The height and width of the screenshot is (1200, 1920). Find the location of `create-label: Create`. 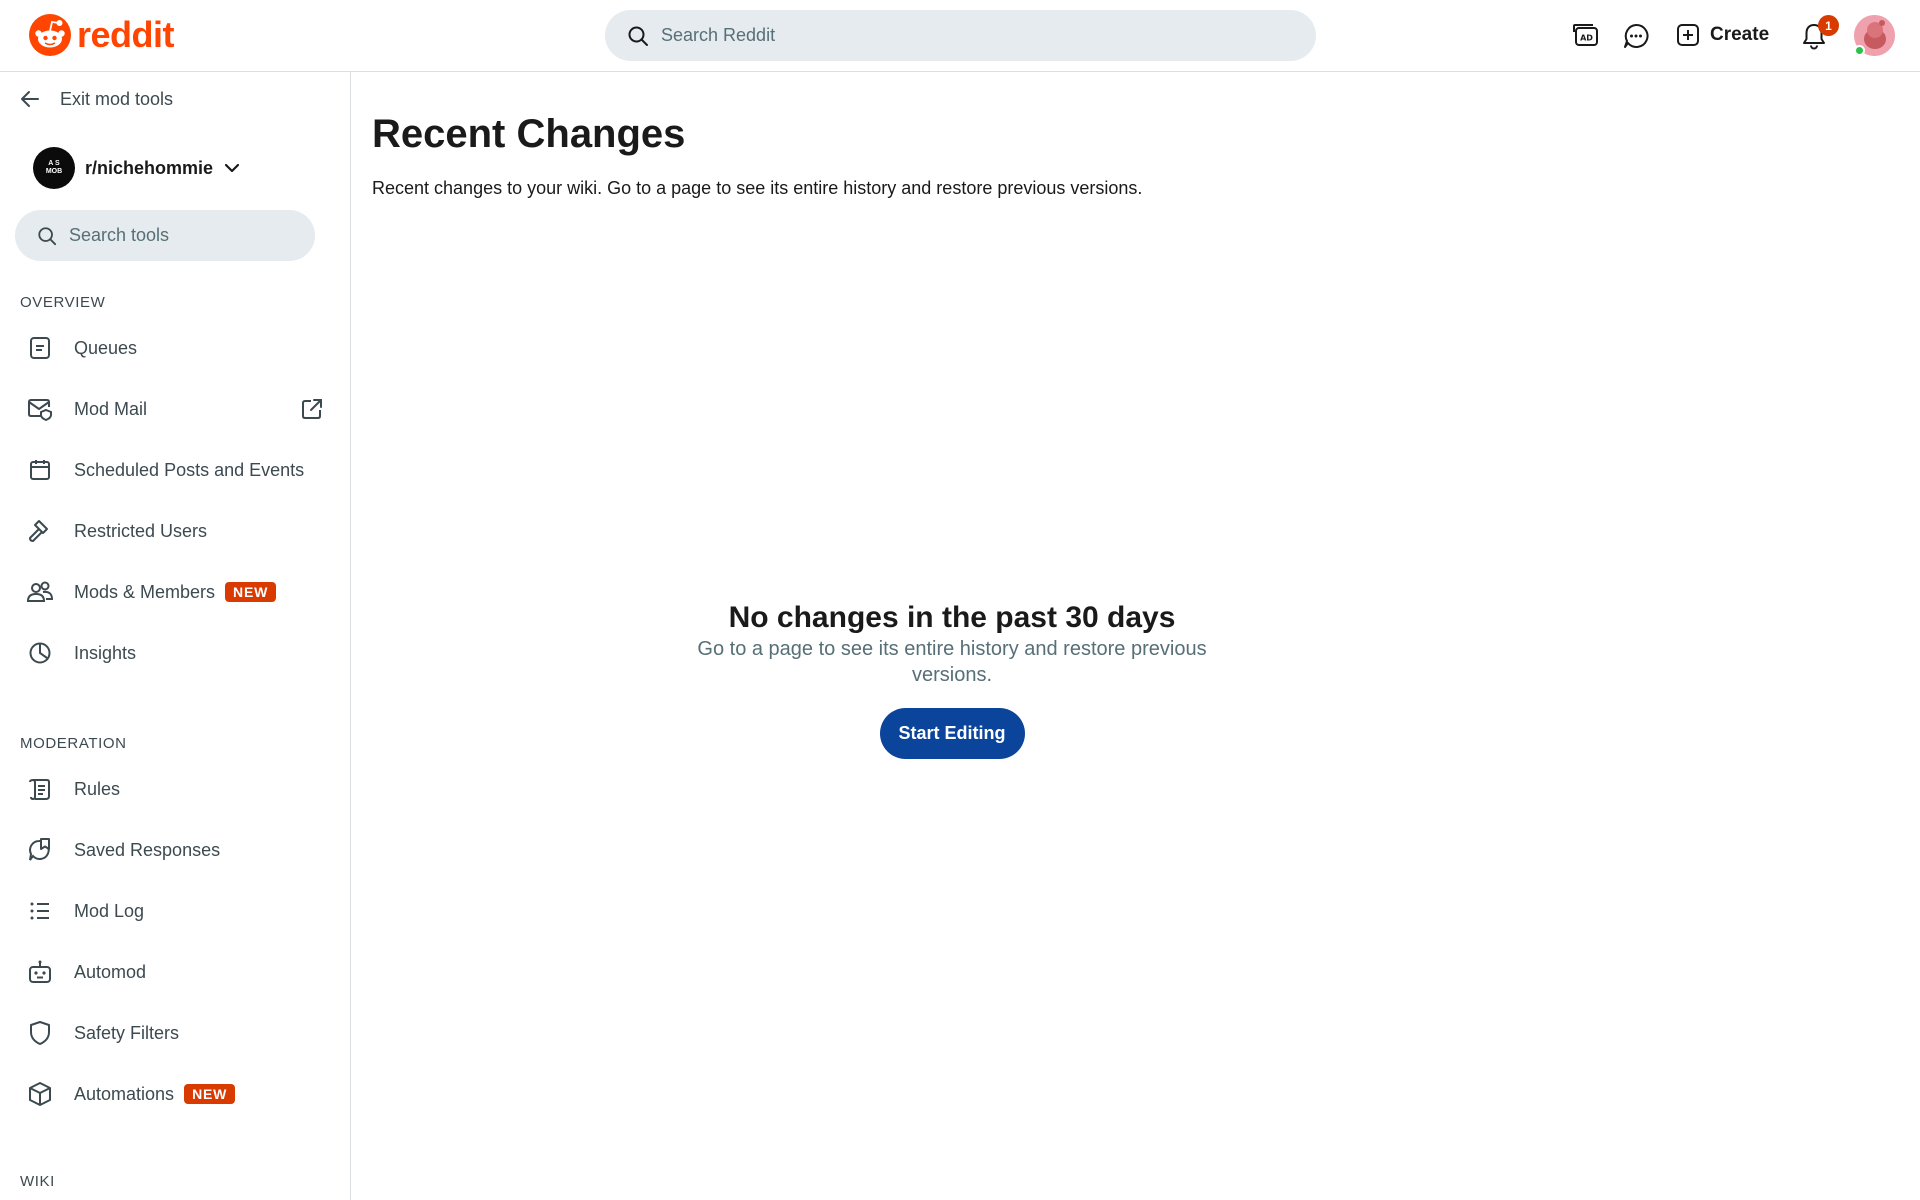

create-label: Create is located at coordinates (1740, 34).